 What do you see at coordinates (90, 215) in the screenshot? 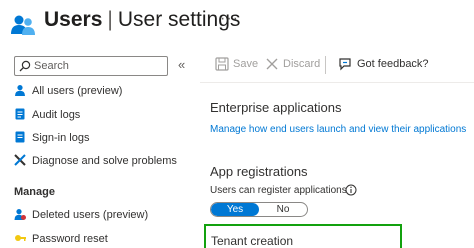
I see `sidebar-item-label: Deleted users (preview)` at bounding box center [90, 215].